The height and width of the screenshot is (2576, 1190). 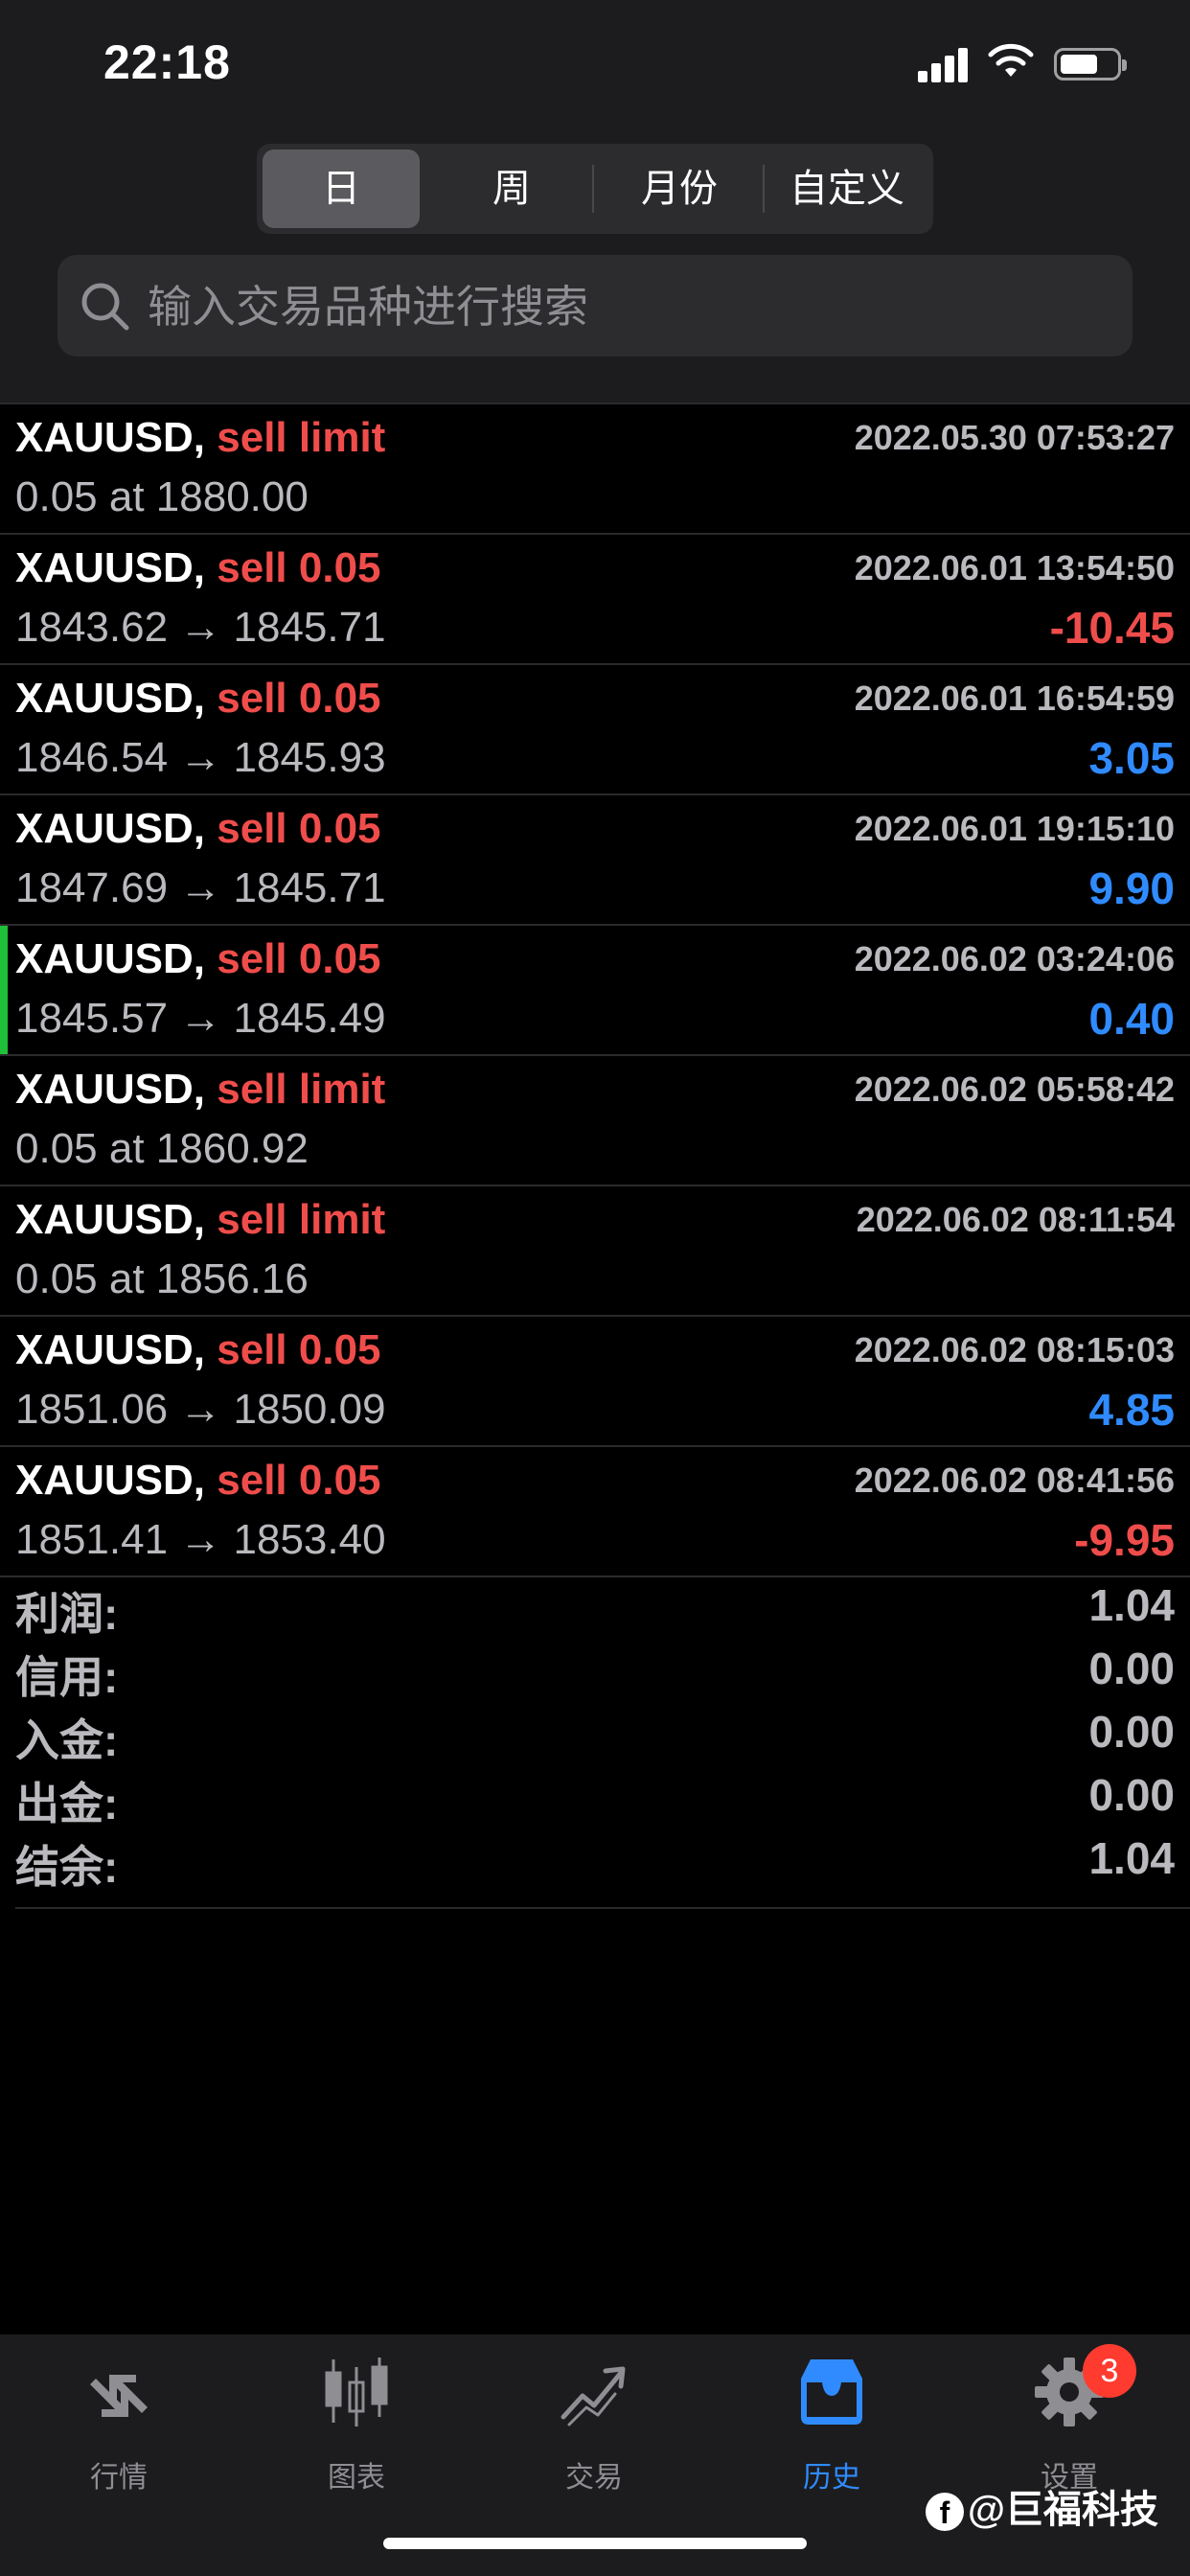 I want to click on row-price: 0.05 at 1880.00, so click(x=162, y=496).